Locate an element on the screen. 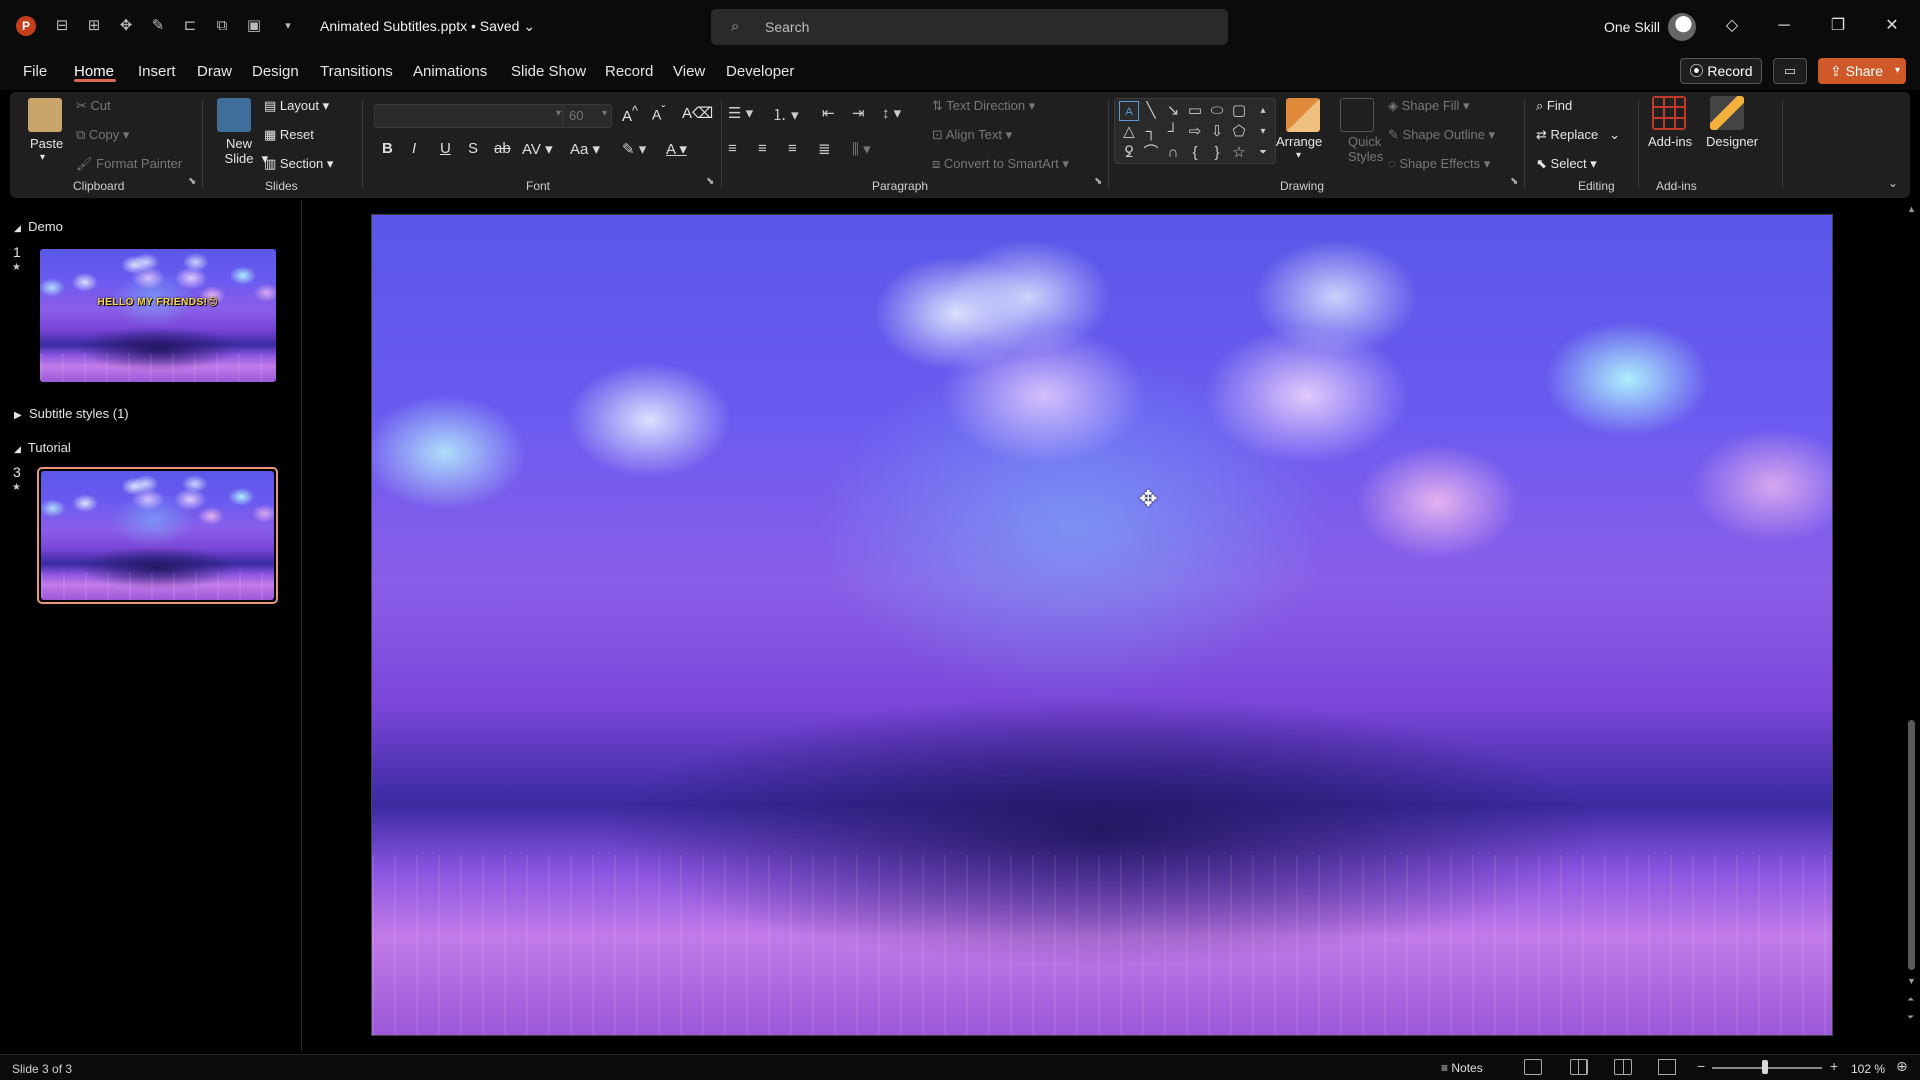 The image size is (1920, 1080). tab-slide-show: Slide Show is located at coordinates (548, 71).